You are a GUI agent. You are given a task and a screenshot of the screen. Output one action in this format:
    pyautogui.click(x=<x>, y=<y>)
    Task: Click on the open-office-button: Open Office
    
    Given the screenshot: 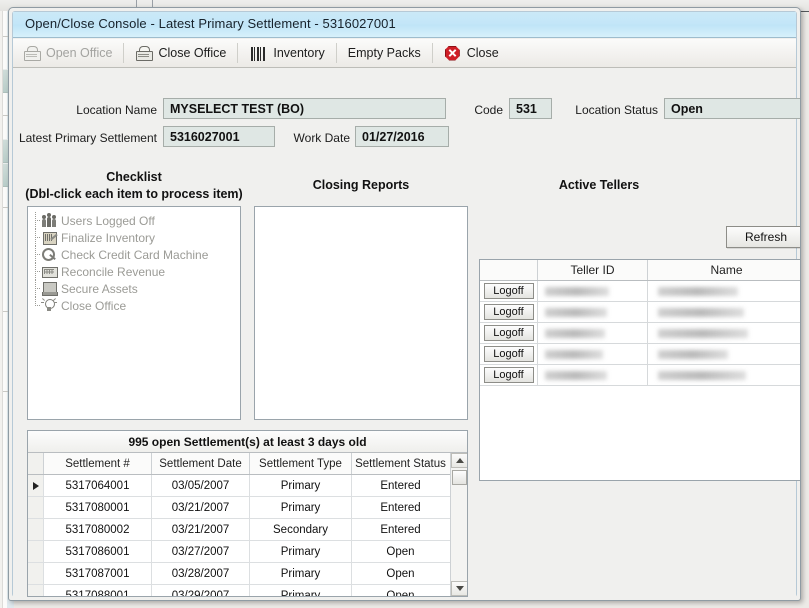 What is the action you would take?
    pyautogui.click(x=67, y=53)
    